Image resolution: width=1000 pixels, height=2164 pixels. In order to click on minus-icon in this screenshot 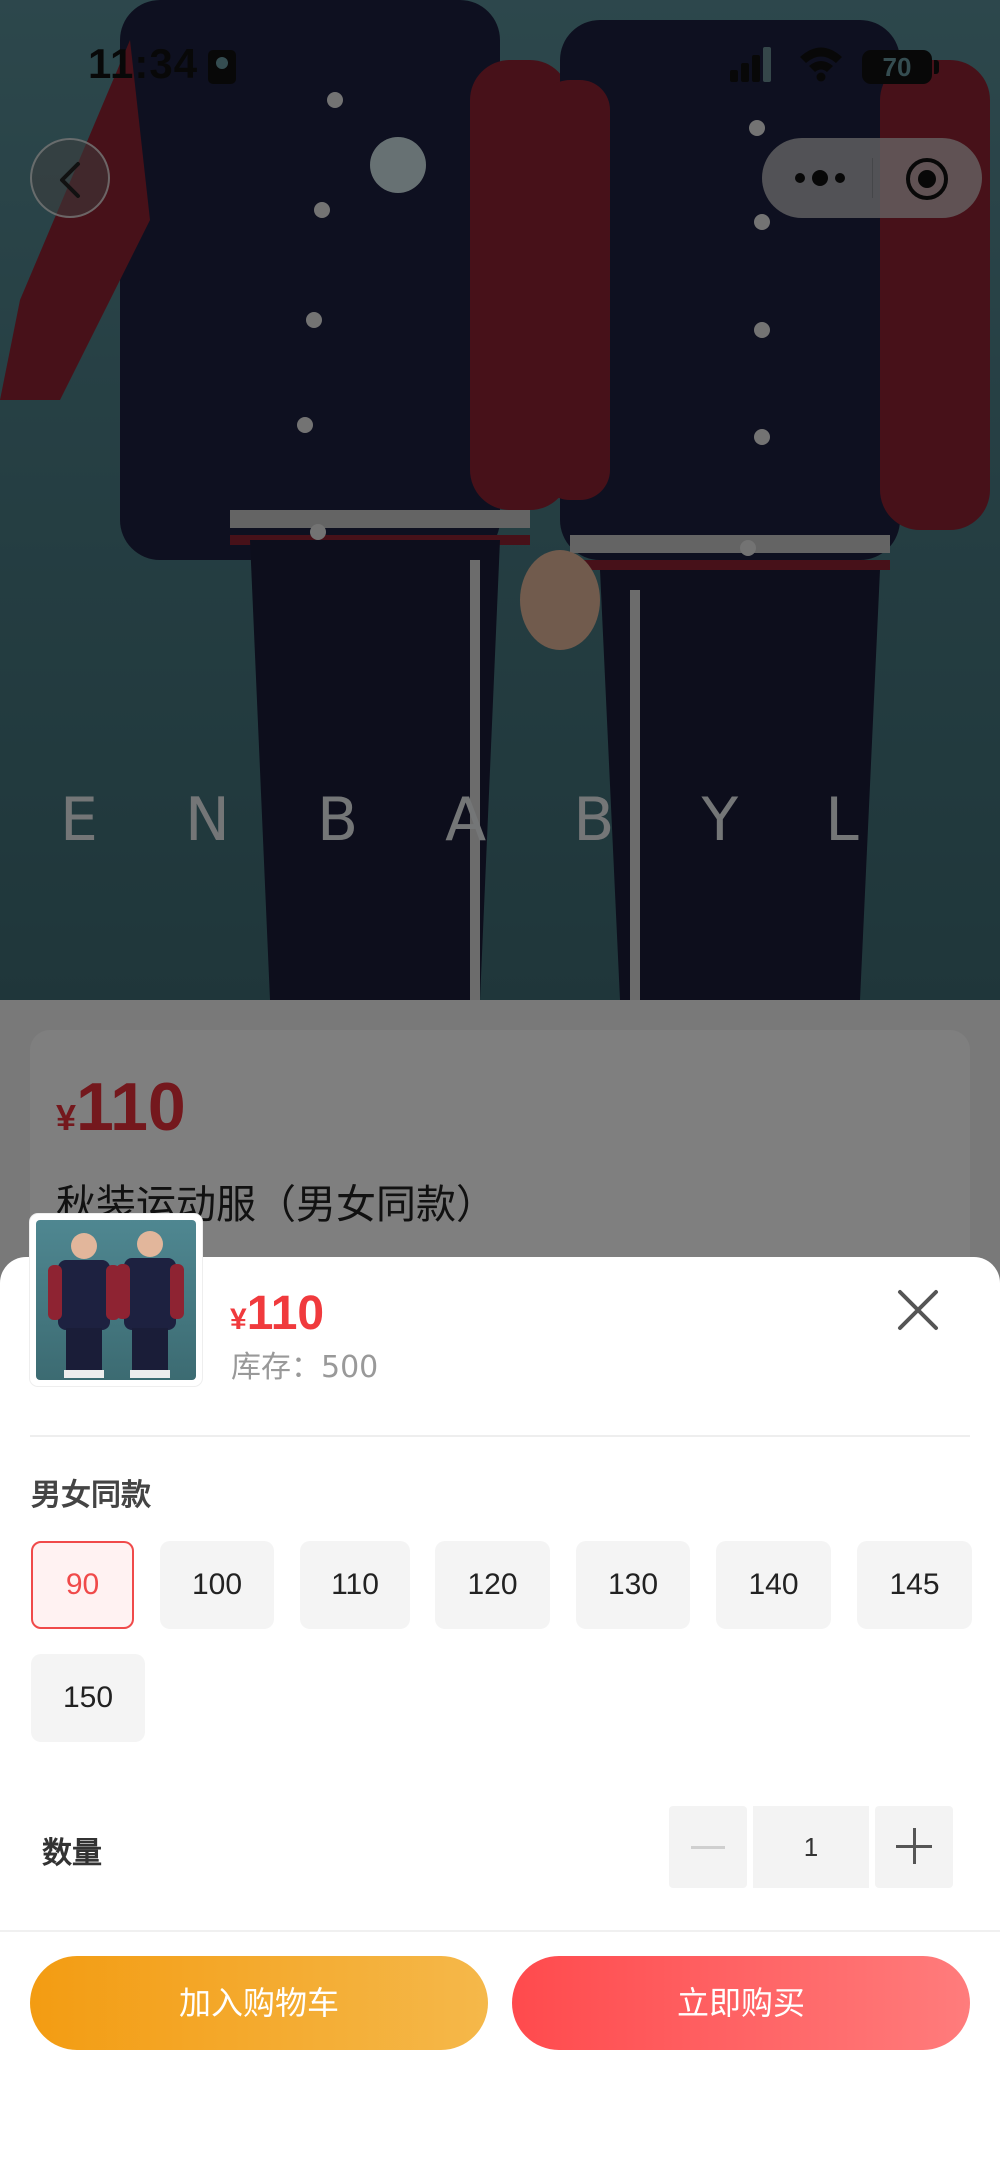, I will do `click(708, 1847)`.